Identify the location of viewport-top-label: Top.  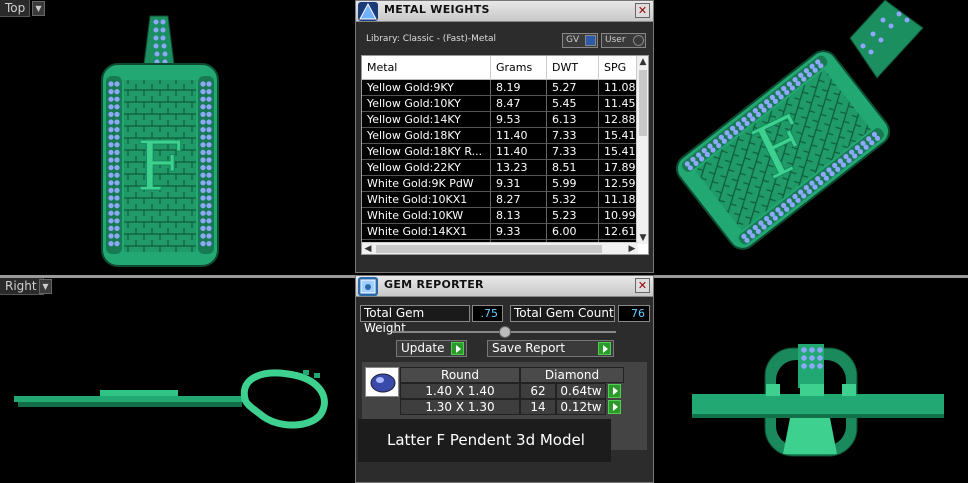
(15, 8).